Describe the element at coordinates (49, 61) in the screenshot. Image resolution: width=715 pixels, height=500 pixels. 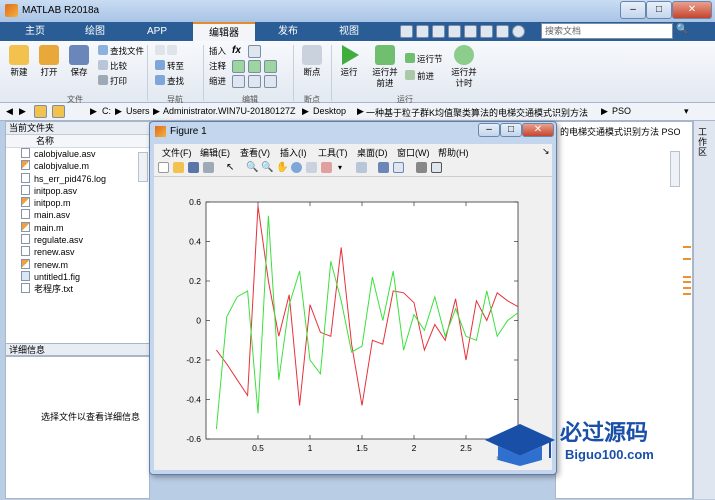
I see `open-button: 打开` at that location.